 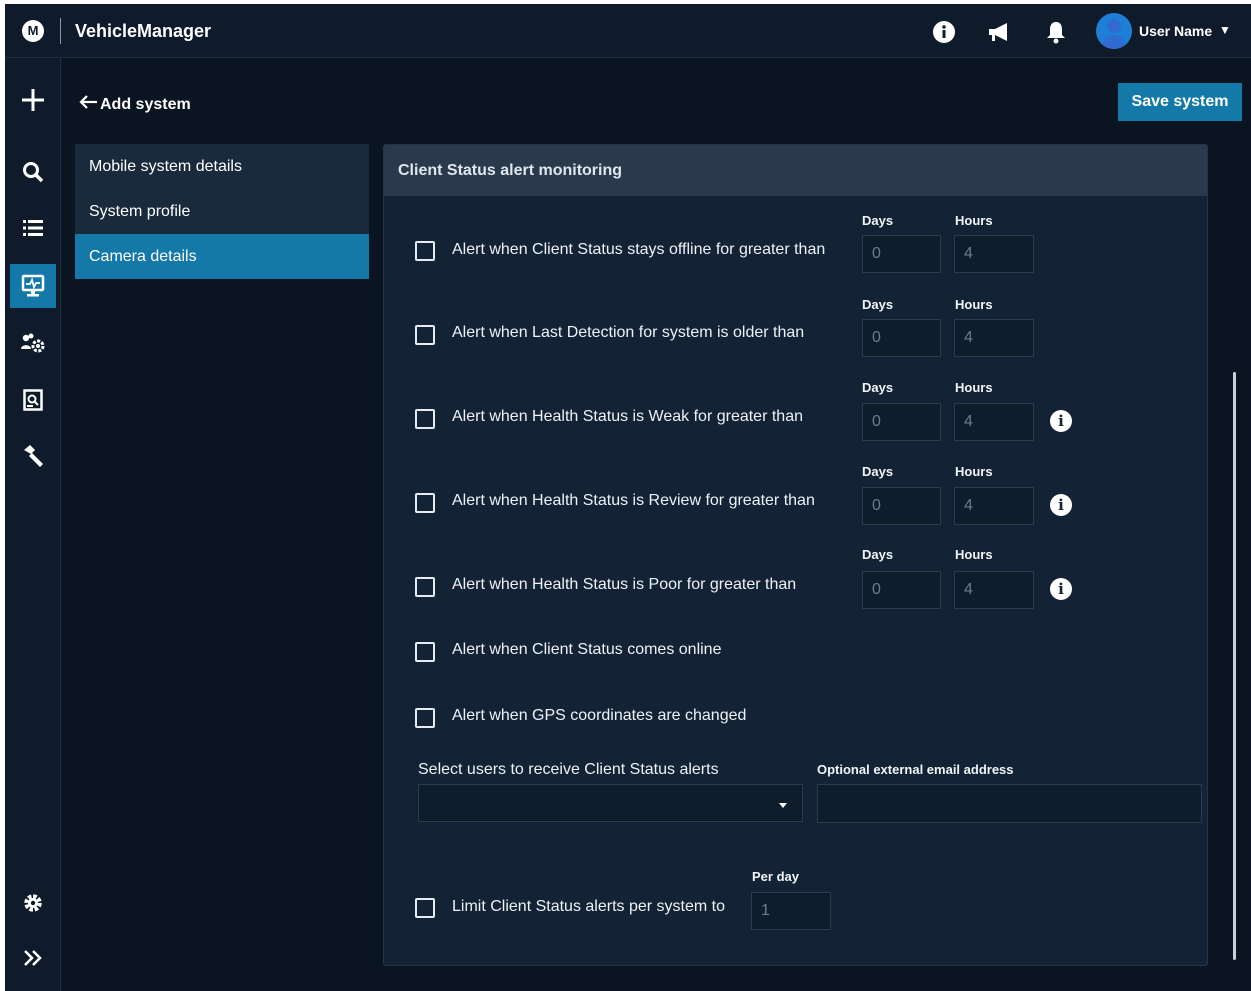 I want to click on back-link-label: Add system, so click(x=145, y=104).